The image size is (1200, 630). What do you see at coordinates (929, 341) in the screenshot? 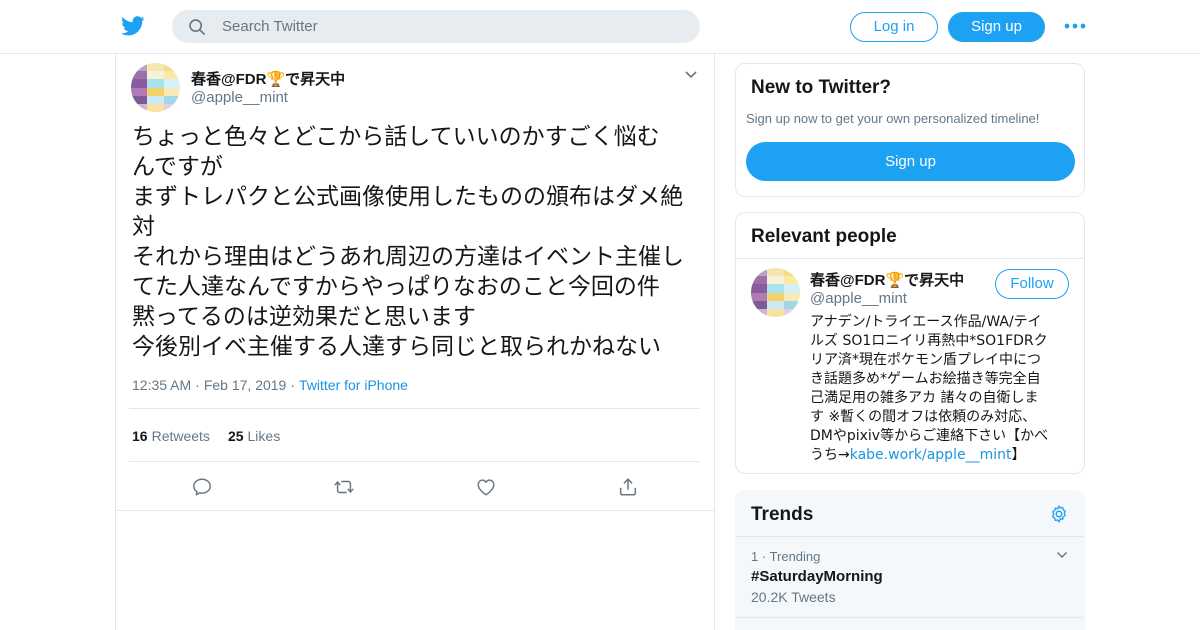
I see `bio-line: ルズ SO1ロニイリ再熱中*SO1FDRク` at bounding box center [929, 341].